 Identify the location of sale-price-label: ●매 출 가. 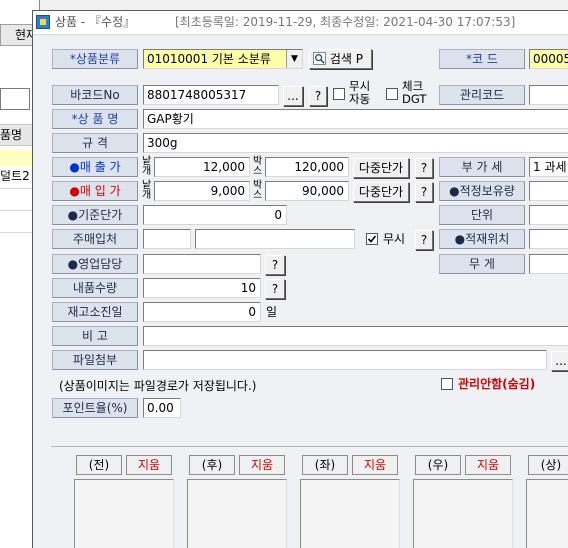
(95, 167).